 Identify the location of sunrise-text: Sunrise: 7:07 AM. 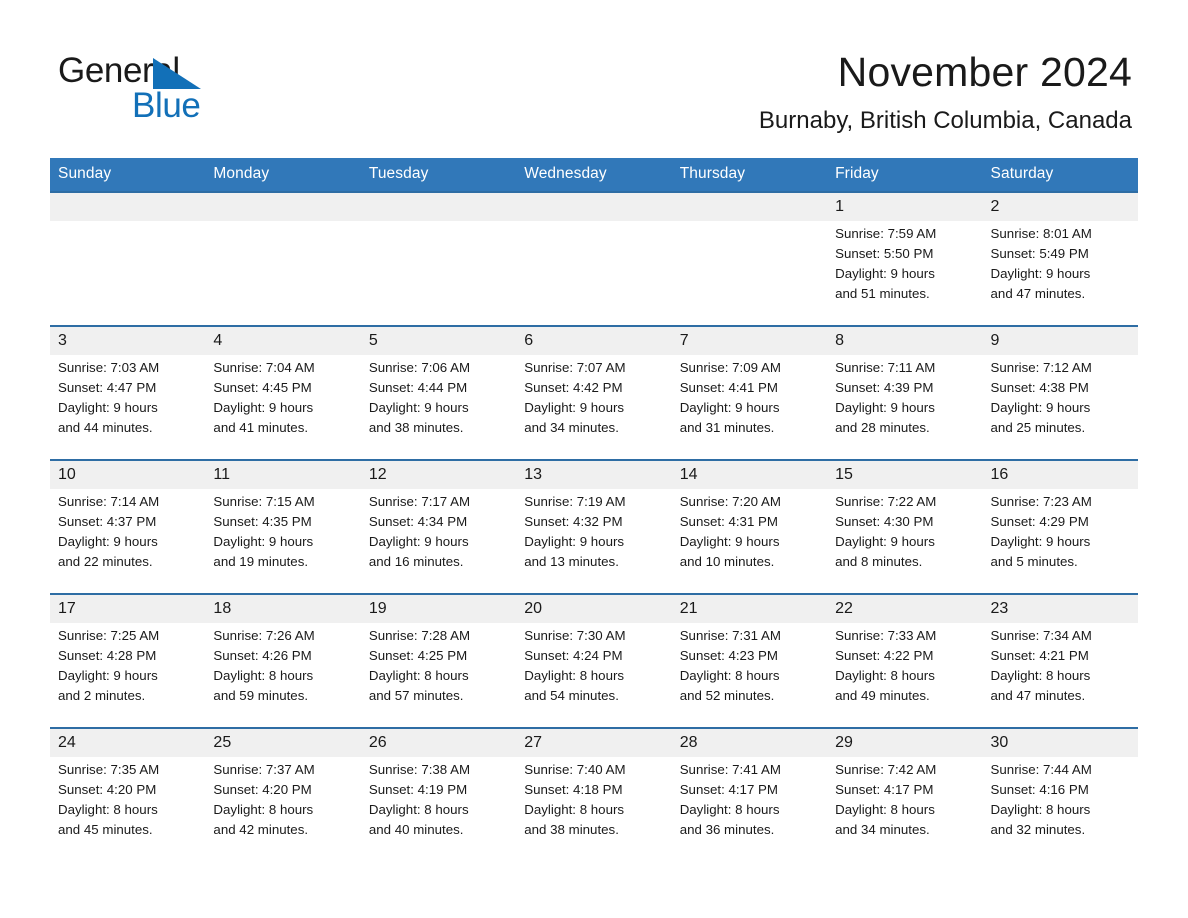
(575, 367).